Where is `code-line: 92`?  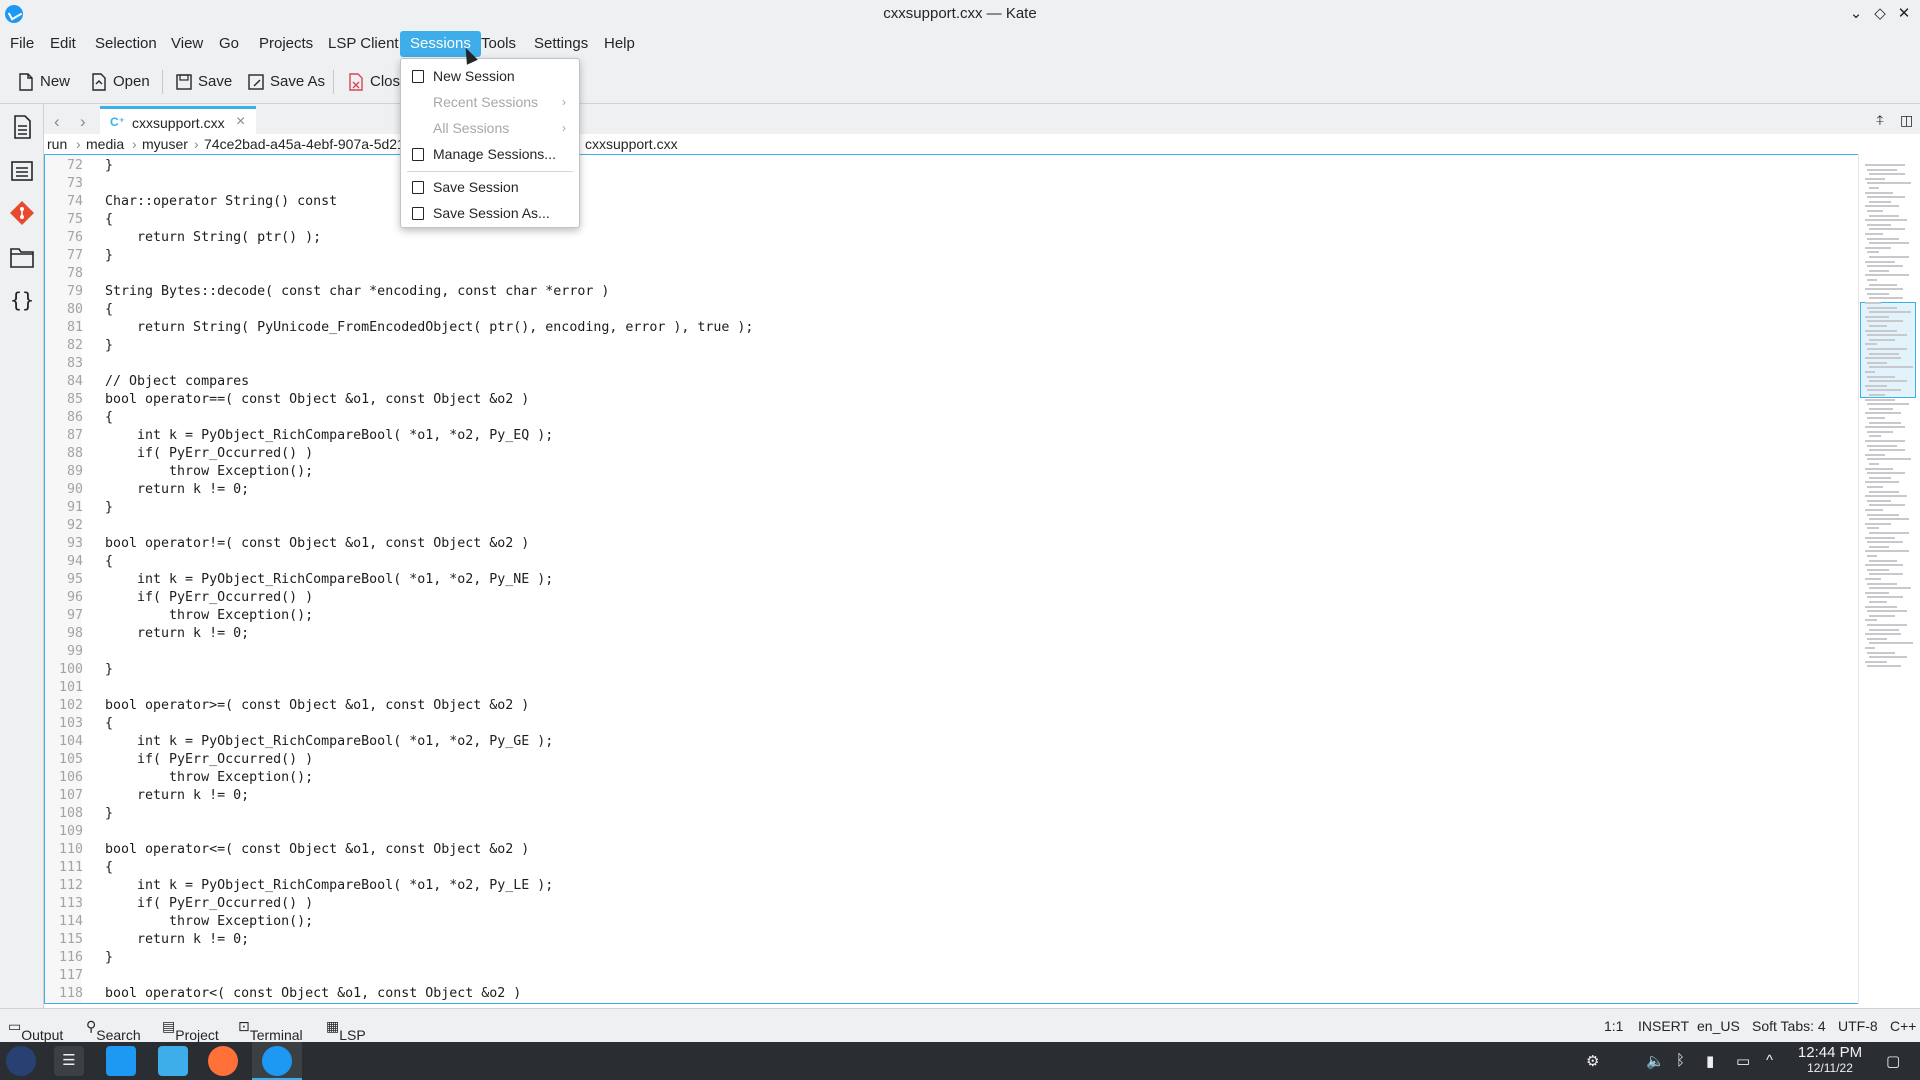
code-line: 92 is located at coordinates (945, 526).